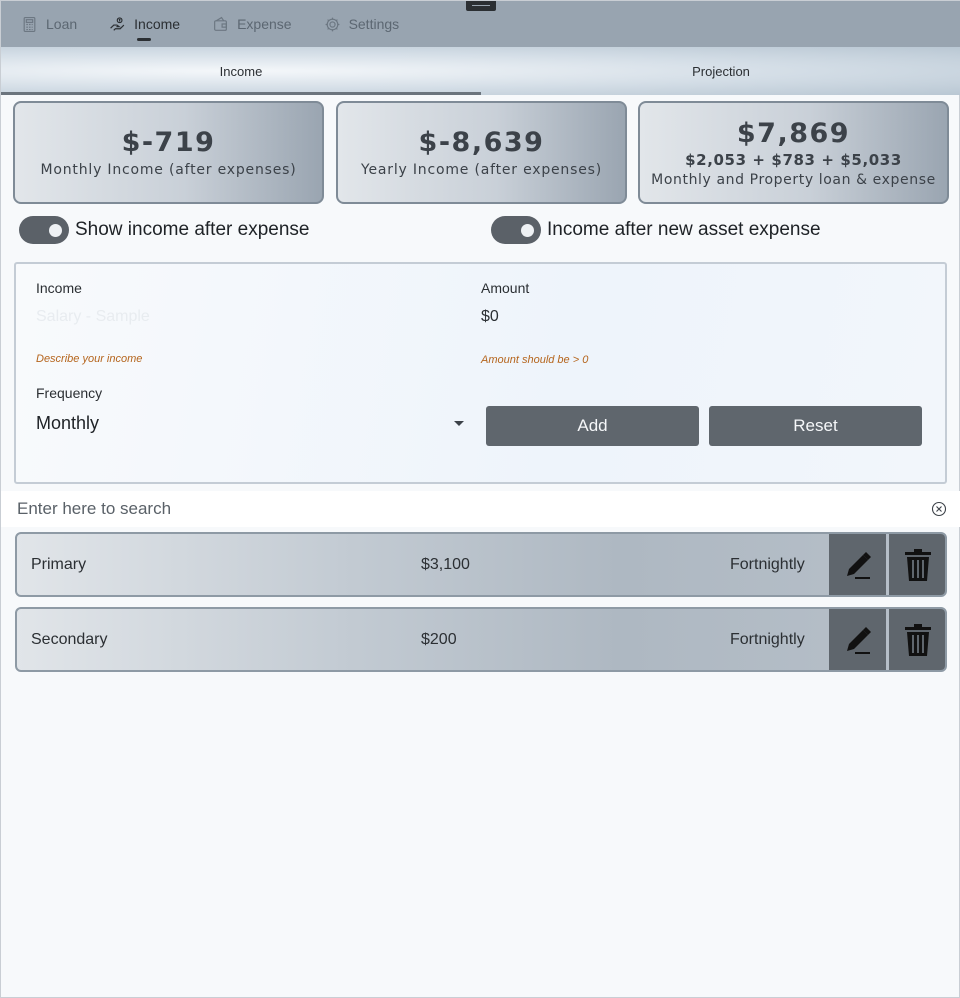  What do you see at coordinates (192, 229) in the screenshot?
I see `show-income-toggle-label: Show income after expense` at bounding box center [192, 229].